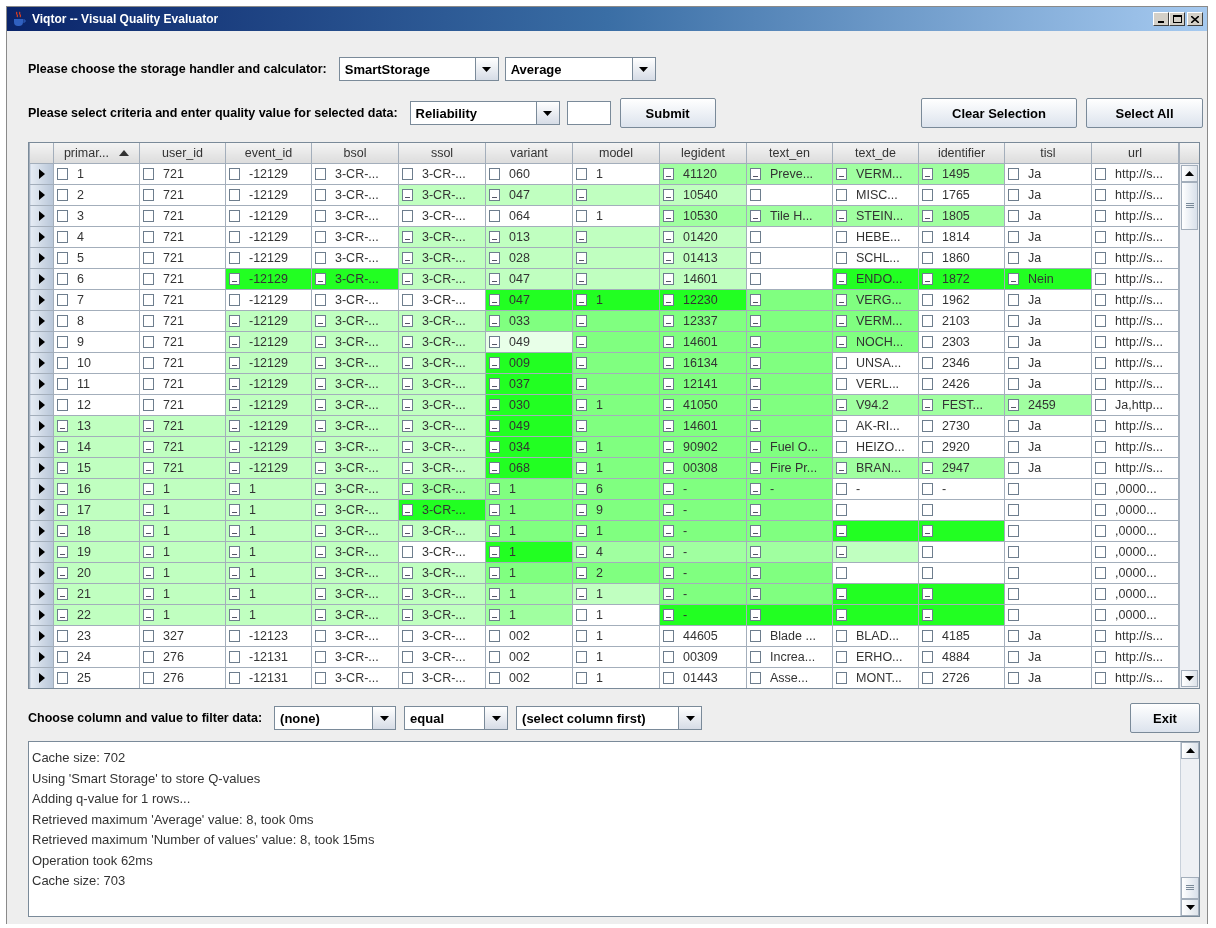 The height and width of the screenshot is (928, 1216). Describe the element at coordinates (1165, 718) in the screenshot. I see `exit-button: Exit` at that location.